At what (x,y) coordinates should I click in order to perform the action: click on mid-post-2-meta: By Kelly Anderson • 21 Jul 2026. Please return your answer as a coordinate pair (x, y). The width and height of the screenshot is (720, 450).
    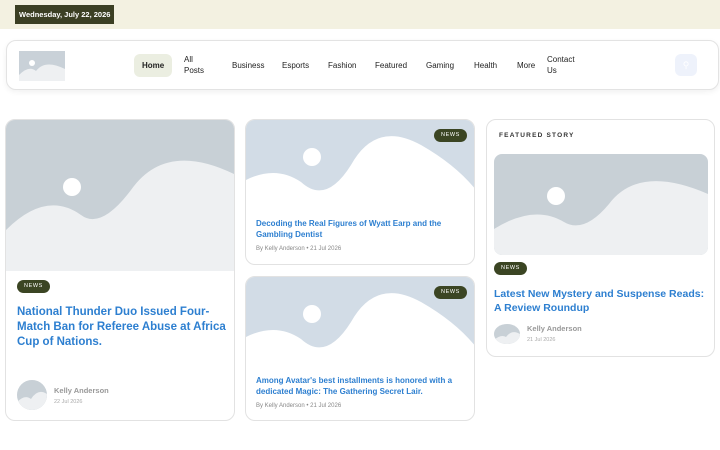
    Looking at the image, I should click on (299, 406).